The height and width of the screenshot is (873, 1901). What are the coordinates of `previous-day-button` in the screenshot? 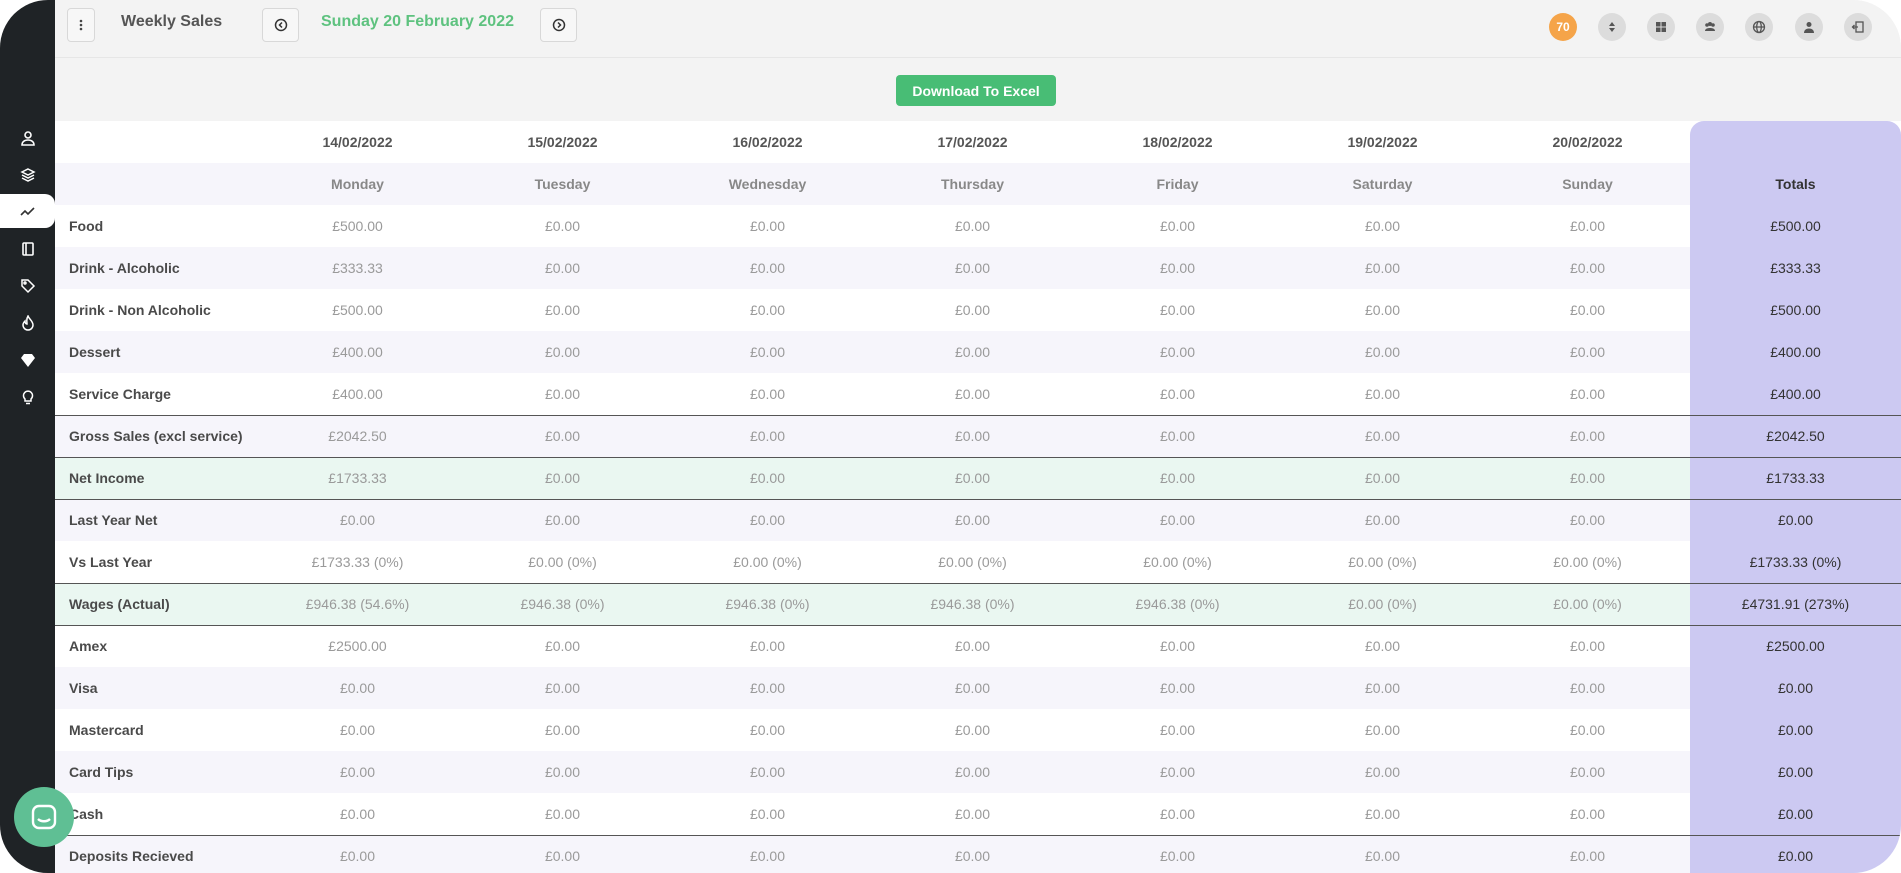 It's located at (280, 25).